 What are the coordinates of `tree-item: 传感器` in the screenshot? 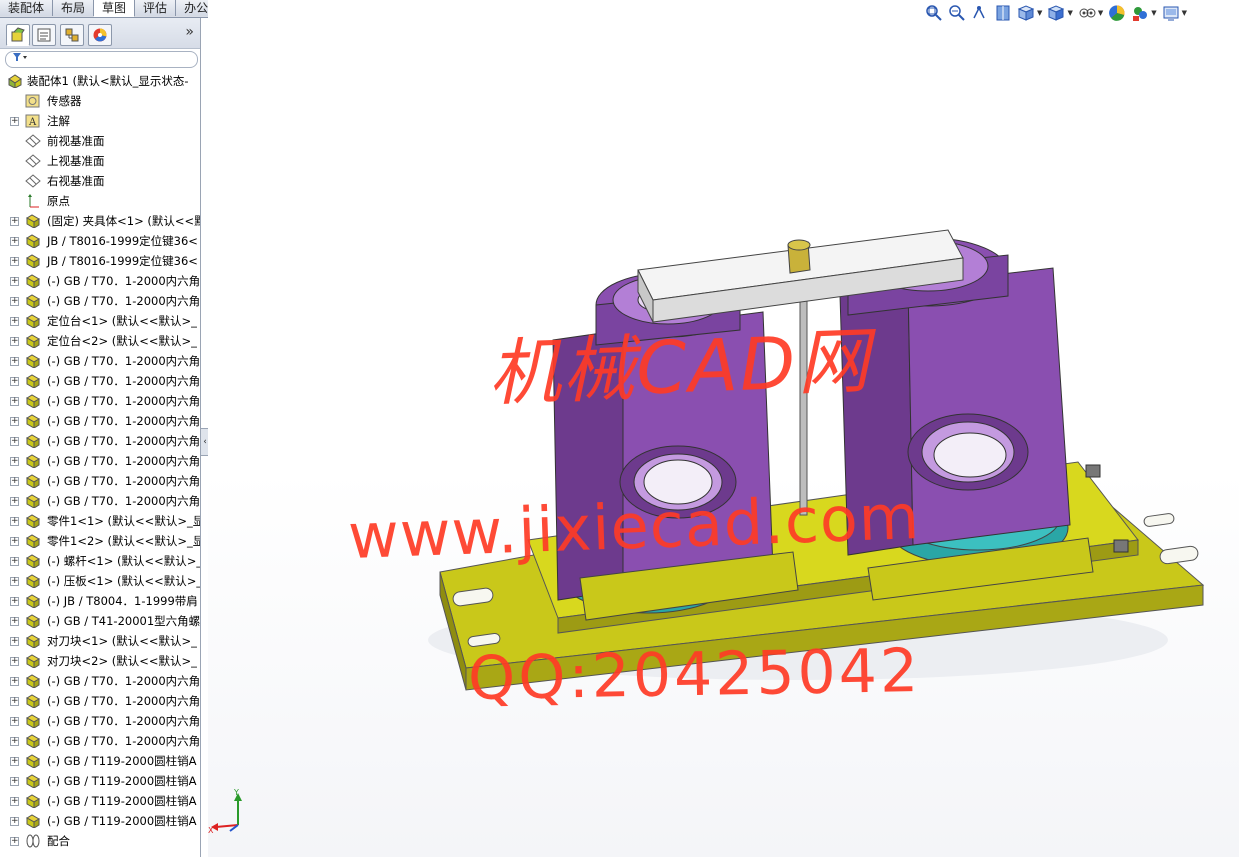 It's located at (100, 101).